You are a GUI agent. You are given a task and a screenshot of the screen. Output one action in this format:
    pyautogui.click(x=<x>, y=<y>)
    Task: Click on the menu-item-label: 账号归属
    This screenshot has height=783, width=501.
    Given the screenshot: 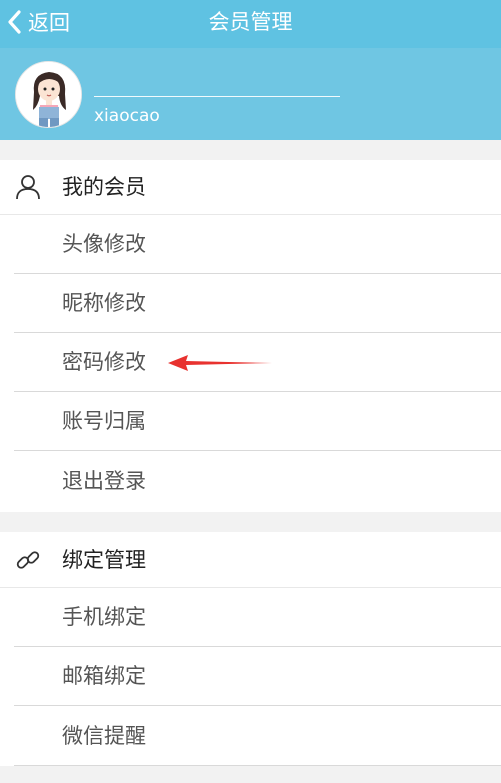 What is the action you would take?
    pyautogui.click(x=104, y=421)
    